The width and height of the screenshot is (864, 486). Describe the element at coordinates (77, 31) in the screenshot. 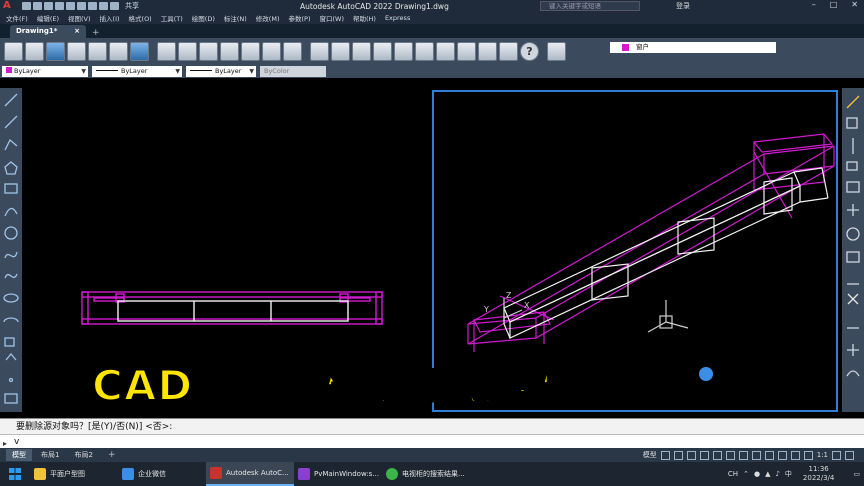

I see `tab-close-icon: ×` at that location.